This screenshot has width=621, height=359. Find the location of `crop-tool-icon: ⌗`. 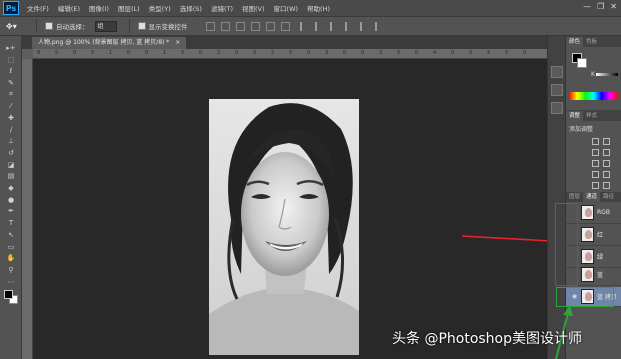

crop-tool-icon: ⌗ is located at coordinates (11, 95).